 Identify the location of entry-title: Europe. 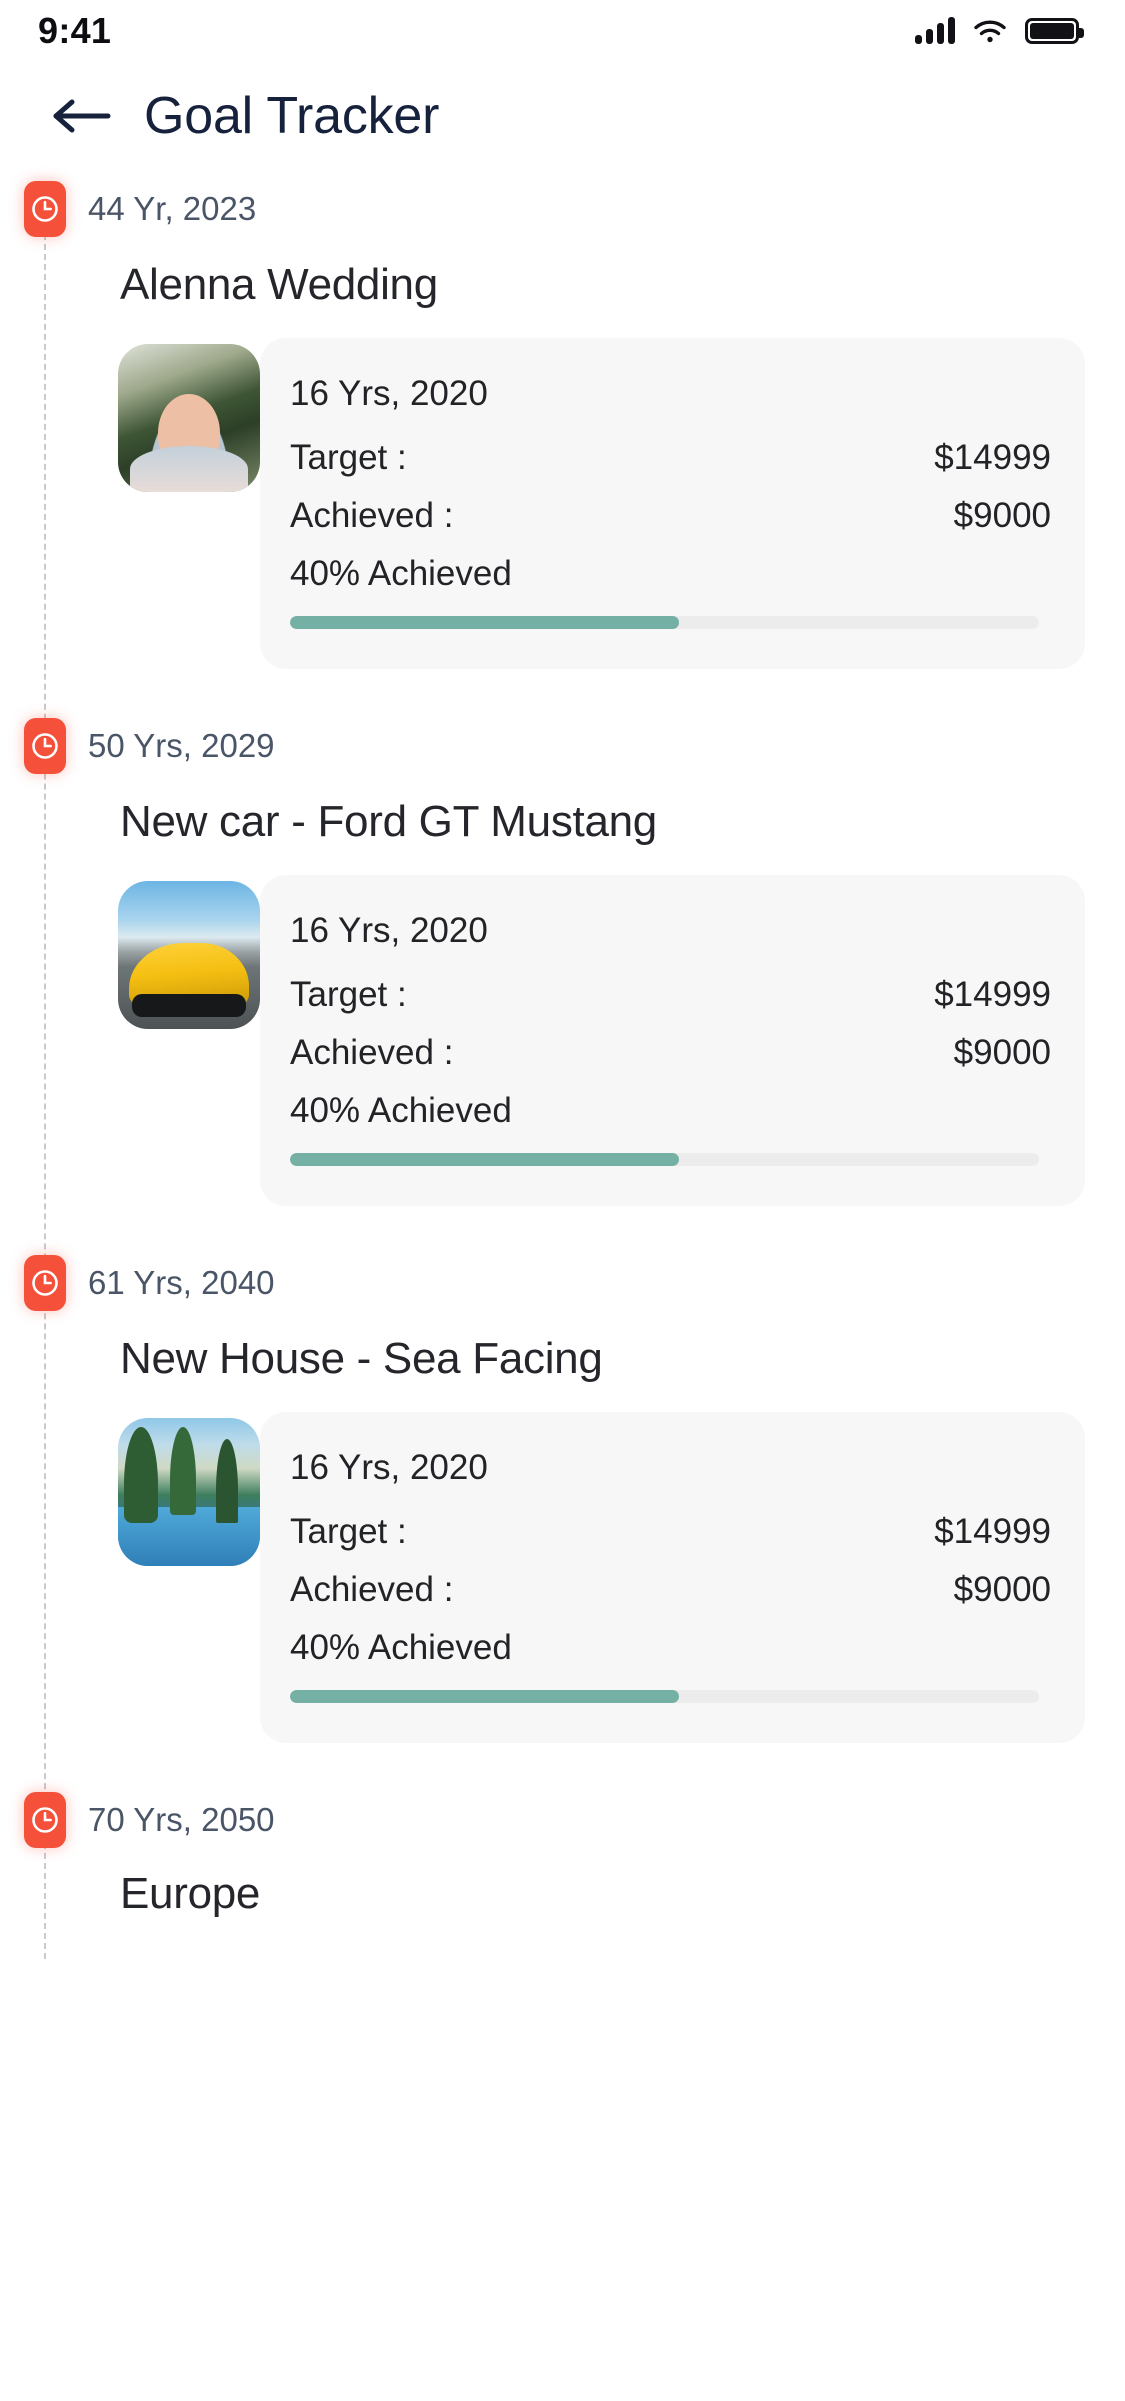
(190, 1893).